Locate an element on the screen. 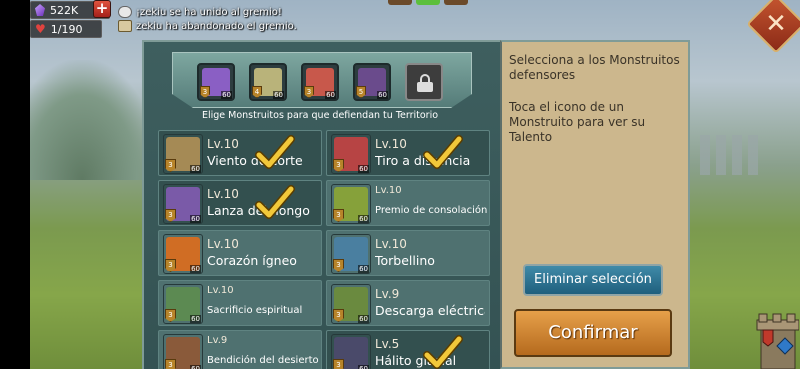 The width and height of the screenshot is (800, 369). monster-card: 3 60 Lv.10 Torbellino is located at coordinates (408, 253).